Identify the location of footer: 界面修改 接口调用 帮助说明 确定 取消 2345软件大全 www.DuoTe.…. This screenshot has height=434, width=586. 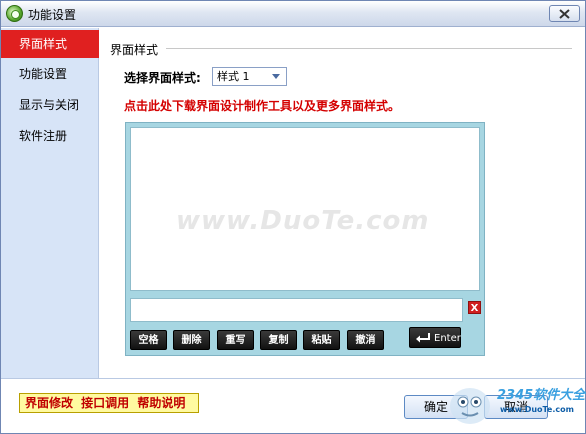
(293, 405).